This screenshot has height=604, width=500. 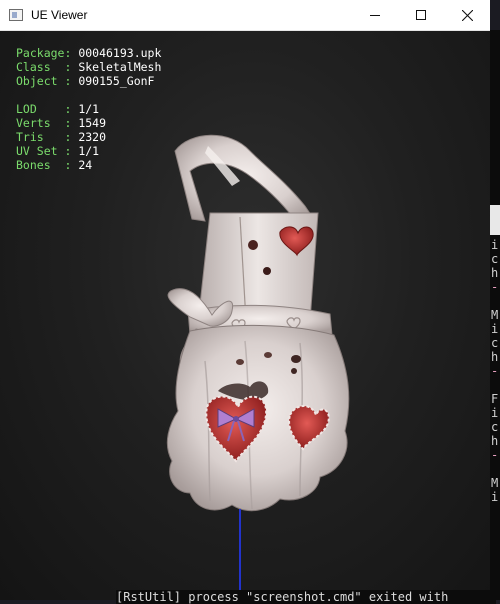 I want to click on apron-skirt, so click(x=258, y=418).